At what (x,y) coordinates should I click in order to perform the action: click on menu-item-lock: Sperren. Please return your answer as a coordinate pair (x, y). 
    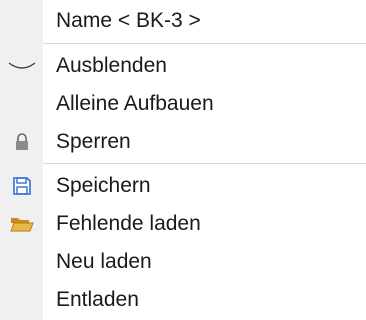
    Looking at the image, I should click on (183, 142).